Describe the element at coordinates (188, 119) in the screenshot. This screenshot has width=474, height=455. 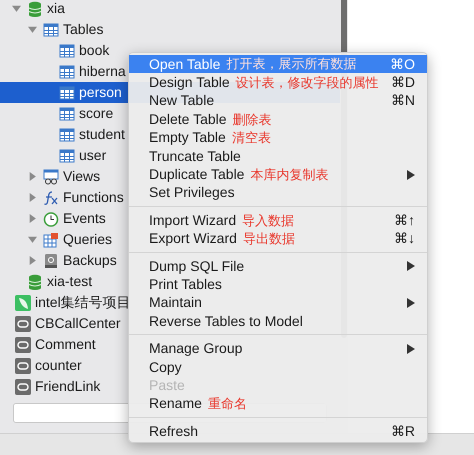
I see `menu-item-label: Delete Table` at that location.